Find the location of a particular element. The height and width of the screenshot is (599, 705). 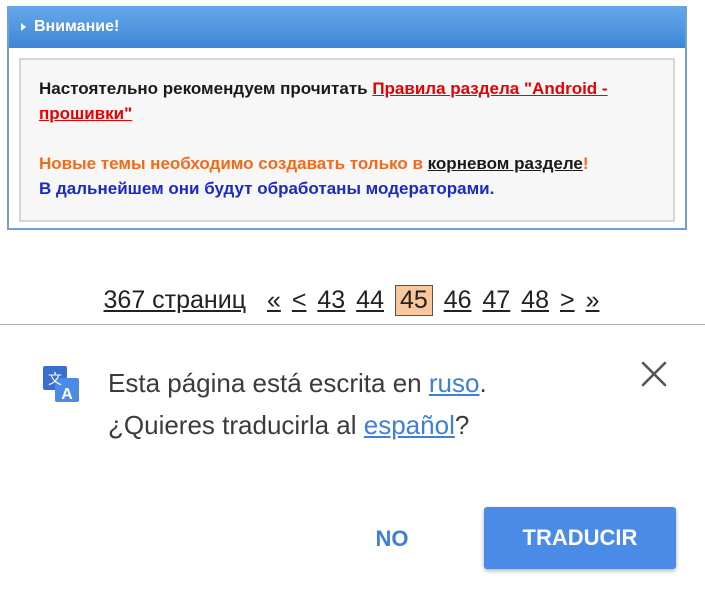

svg-text: A is located at coordinates (67, 394).